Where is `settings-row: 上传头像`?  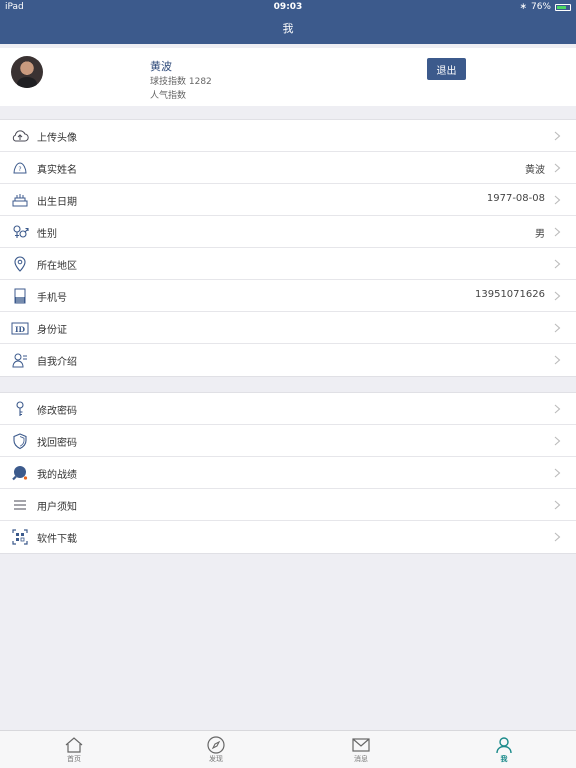 settings-row: 上传头像 is located at coordinates (288, 136).